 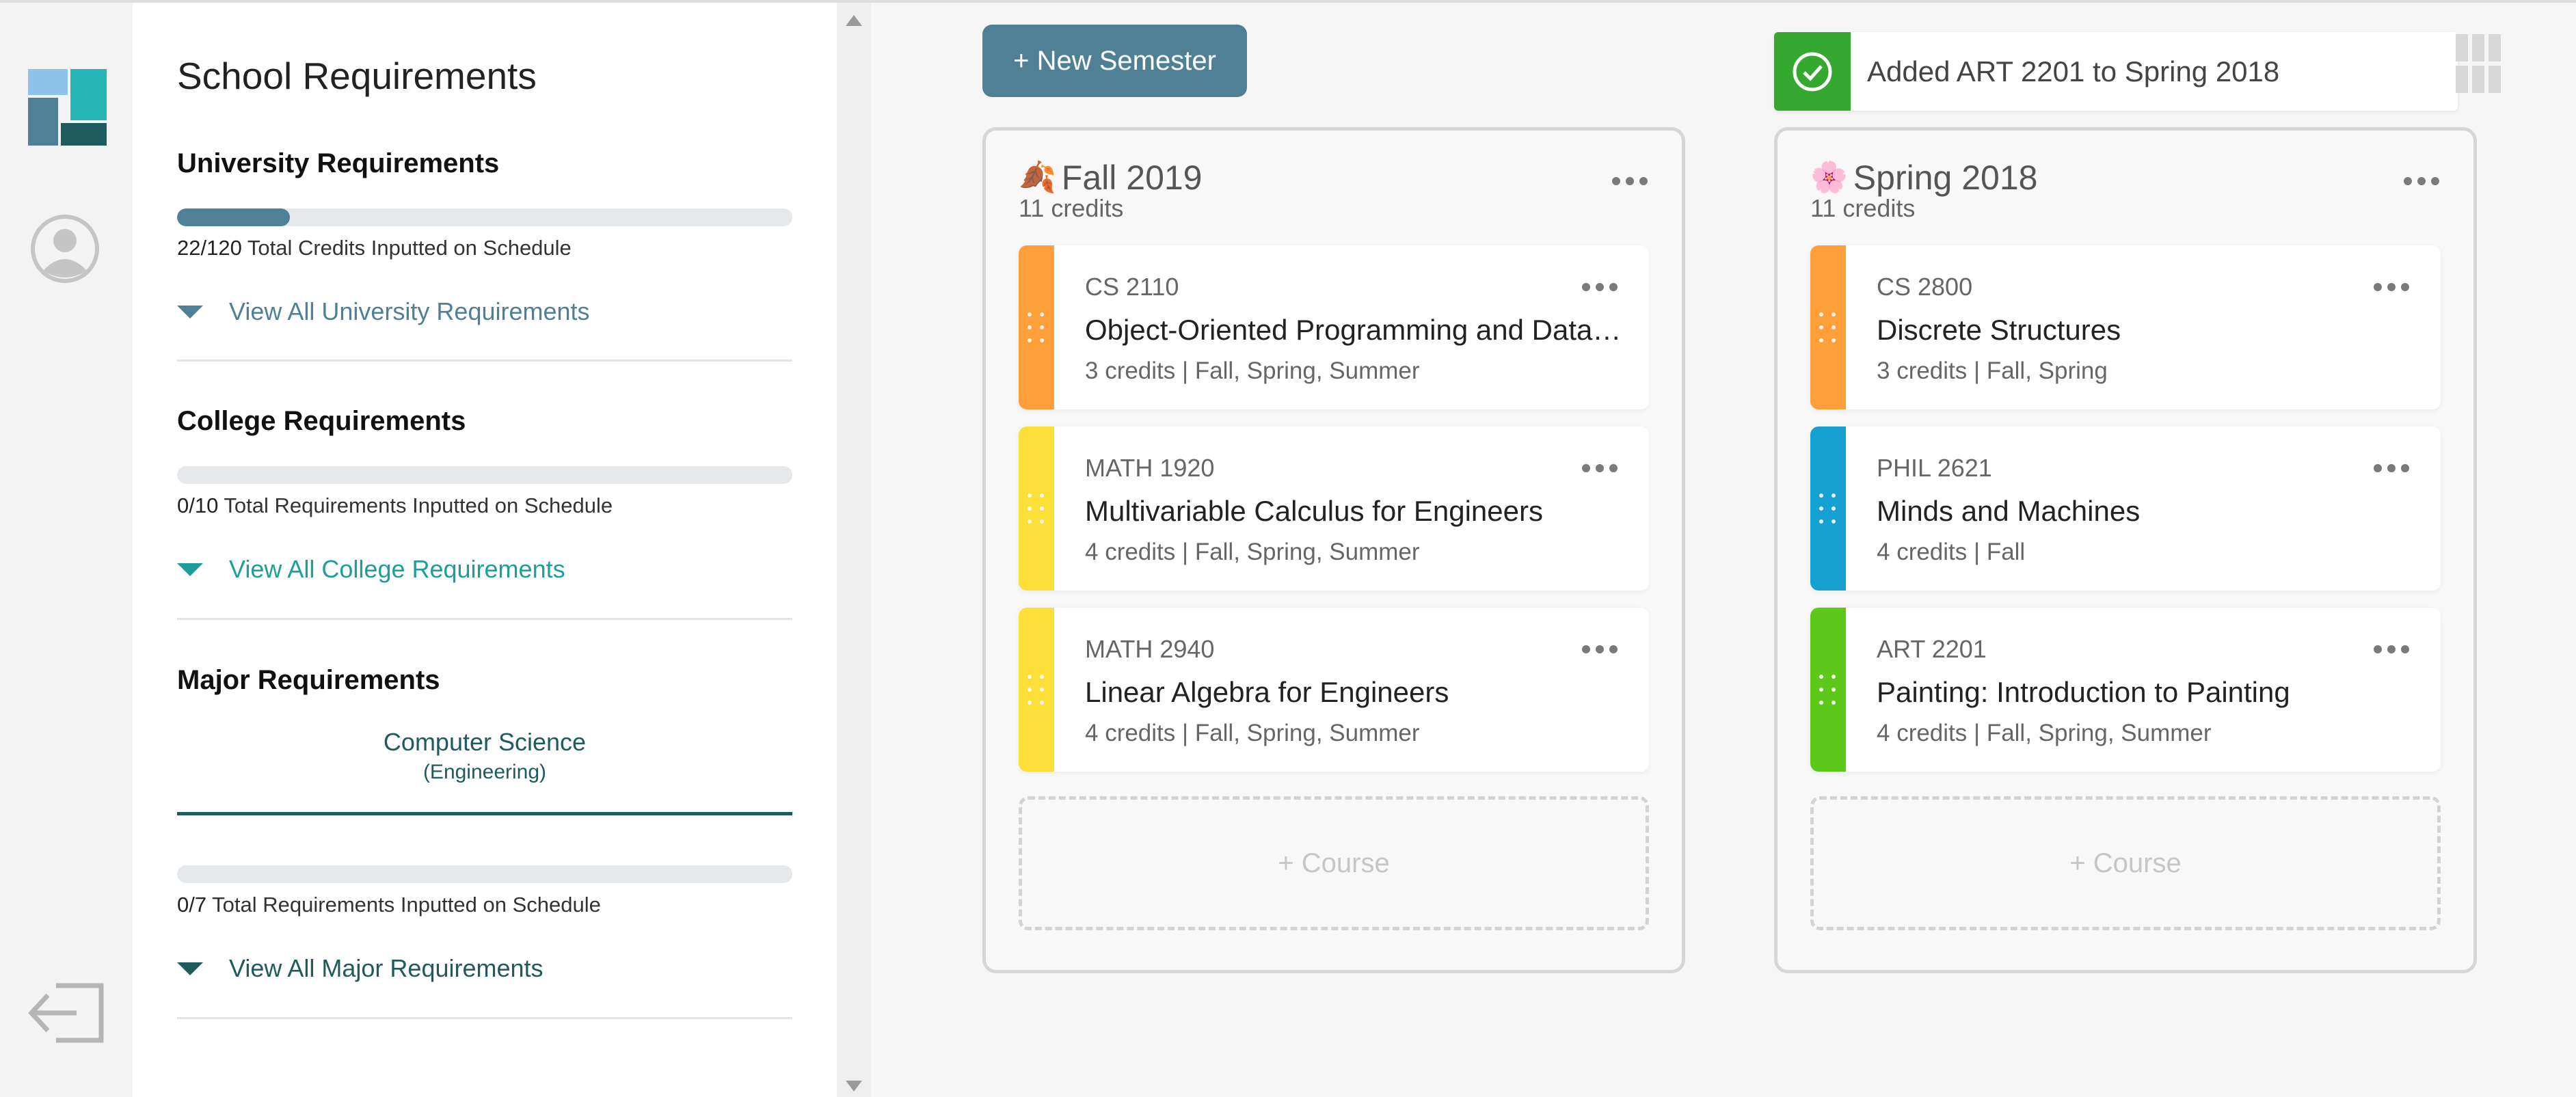 I want to click on section-title: Major Requirements, so click(x=308, y=680).